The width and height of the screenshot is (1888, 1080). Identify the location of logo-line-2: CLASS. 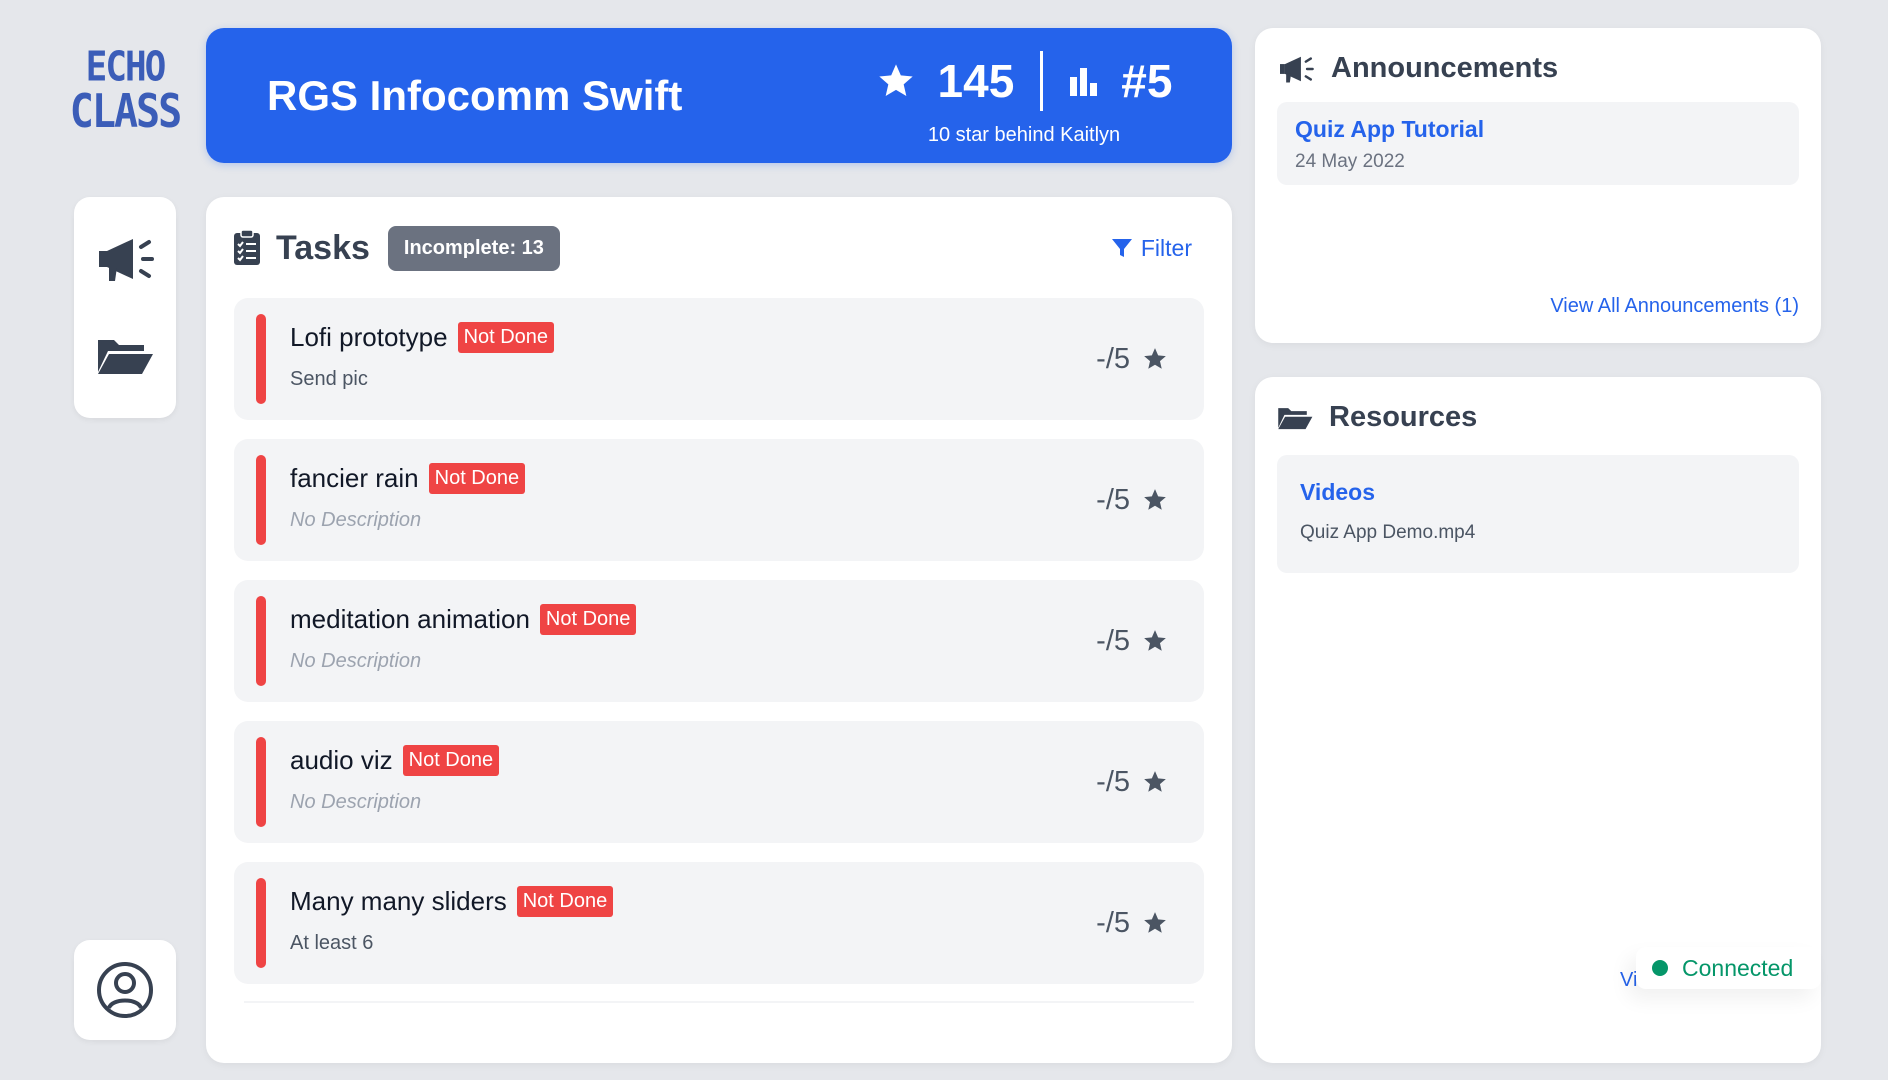
(125, 112).